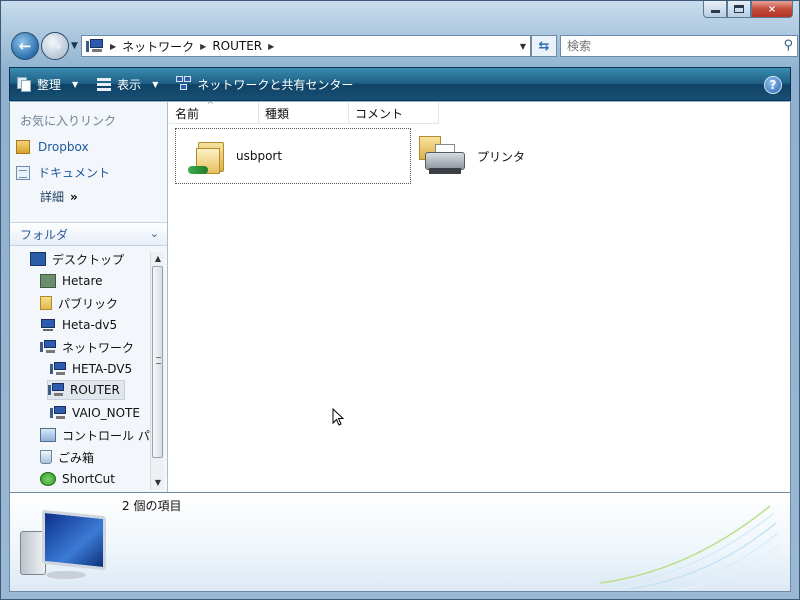  What do you see at coordinates (788, 45) in the screenshot?
I see `search-icon: ⚲` at bounding box center [788, 45].